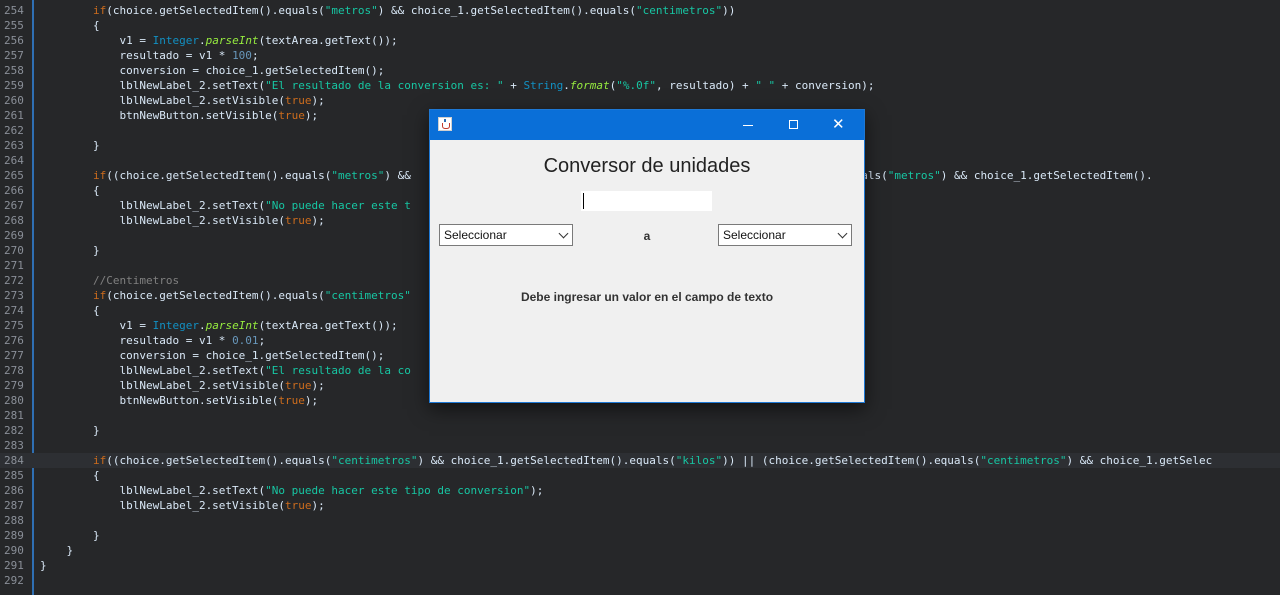  Describe the element at coordinates (705, 85) in the screenshot. I see `code-token: , resultado) +` at that location.